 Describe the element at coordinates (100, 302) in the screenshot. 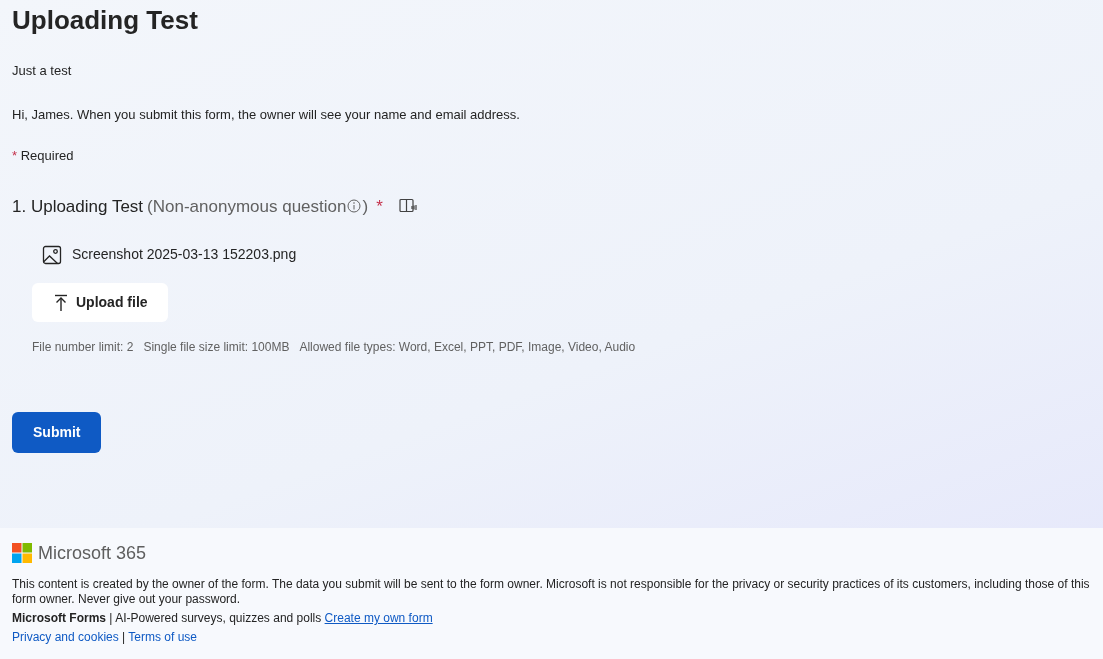

I see `upload-file-button: Upload file` at that location.